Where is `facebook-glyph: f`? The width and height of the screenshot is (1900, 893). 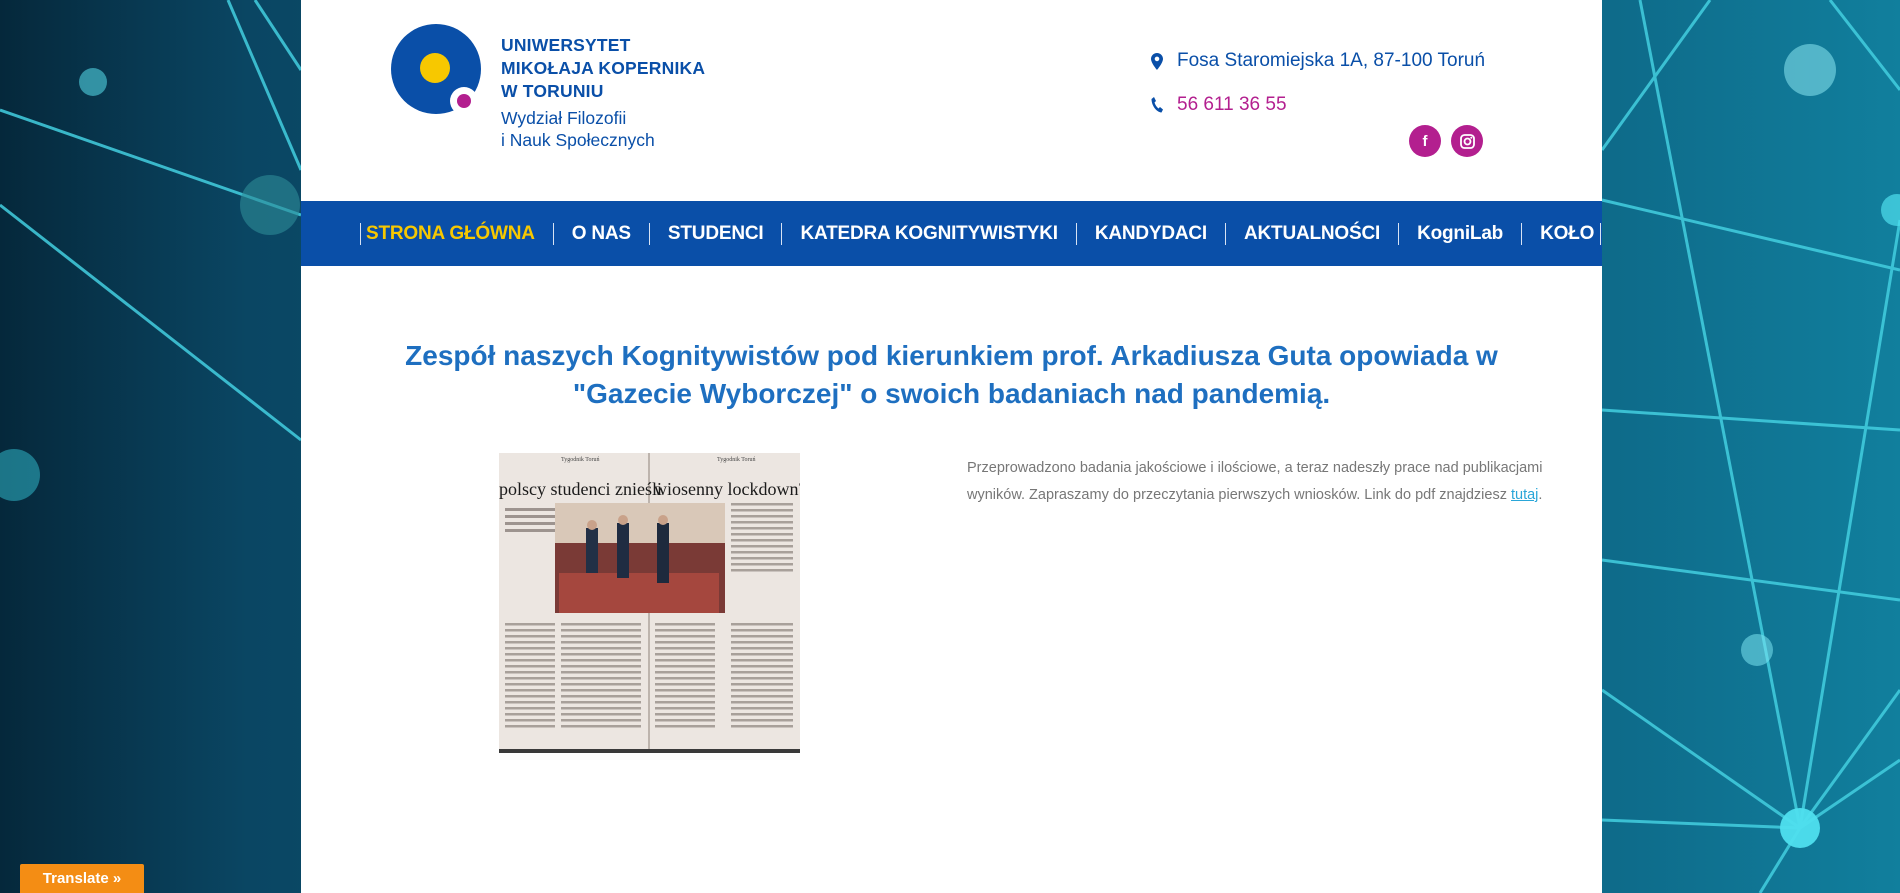 facebook-glyph: f is located at coordinates (1425, 141).